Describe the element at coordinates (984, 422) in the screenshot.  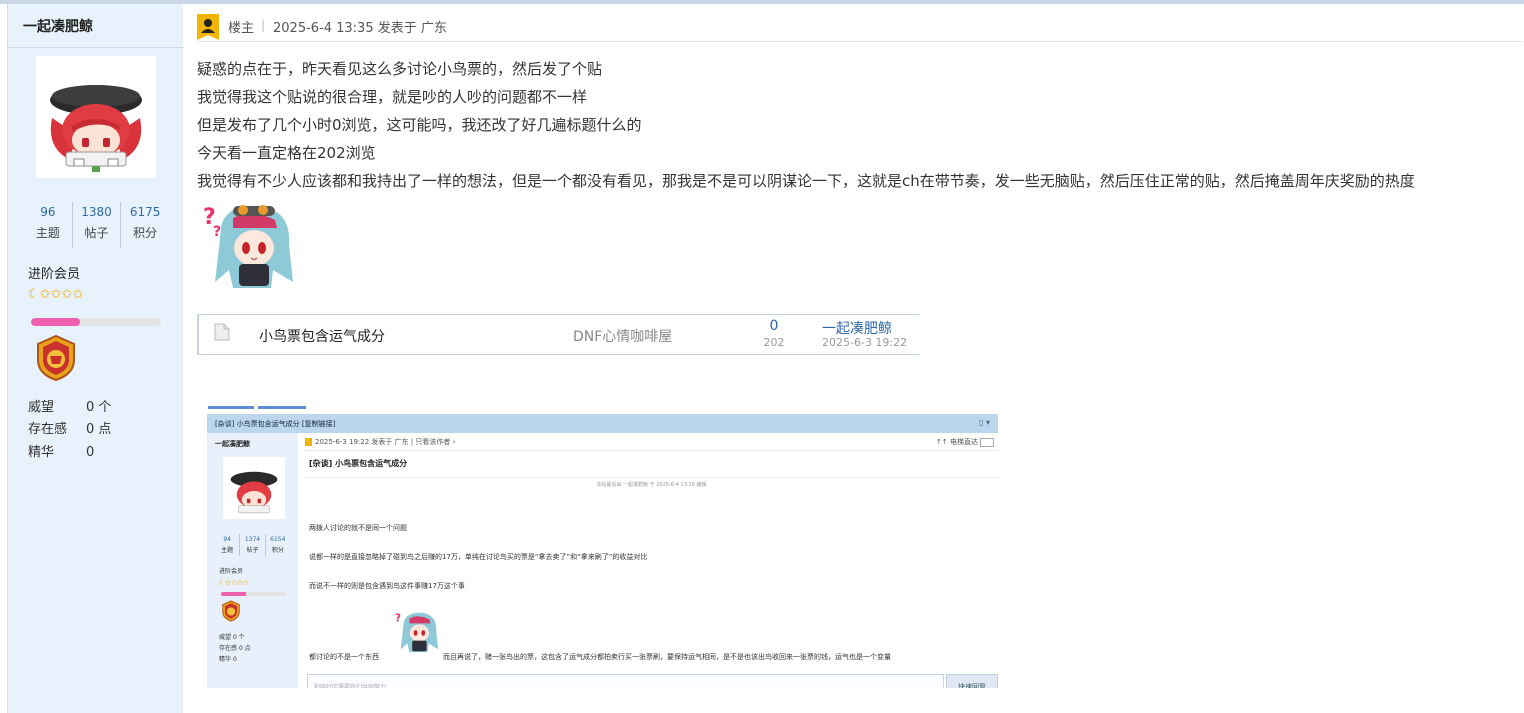
I see `shot-window-icons: ▯ ▾` at that location.